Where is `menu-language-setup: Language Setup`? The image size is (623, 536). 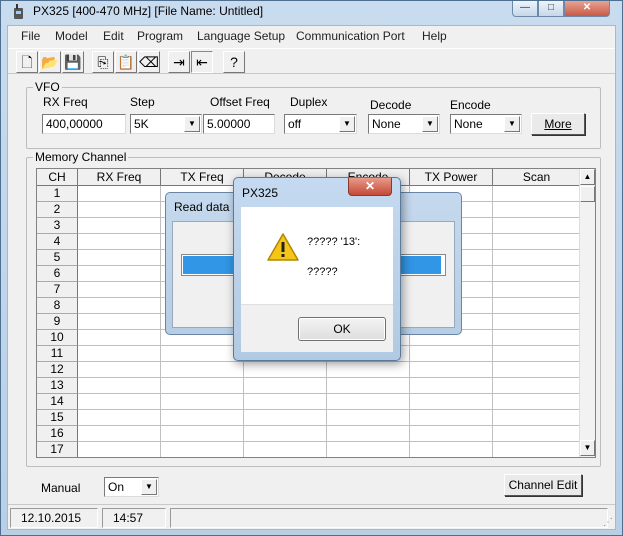
menu-language-setup: Language Setup is located at coordinates (241, 36).